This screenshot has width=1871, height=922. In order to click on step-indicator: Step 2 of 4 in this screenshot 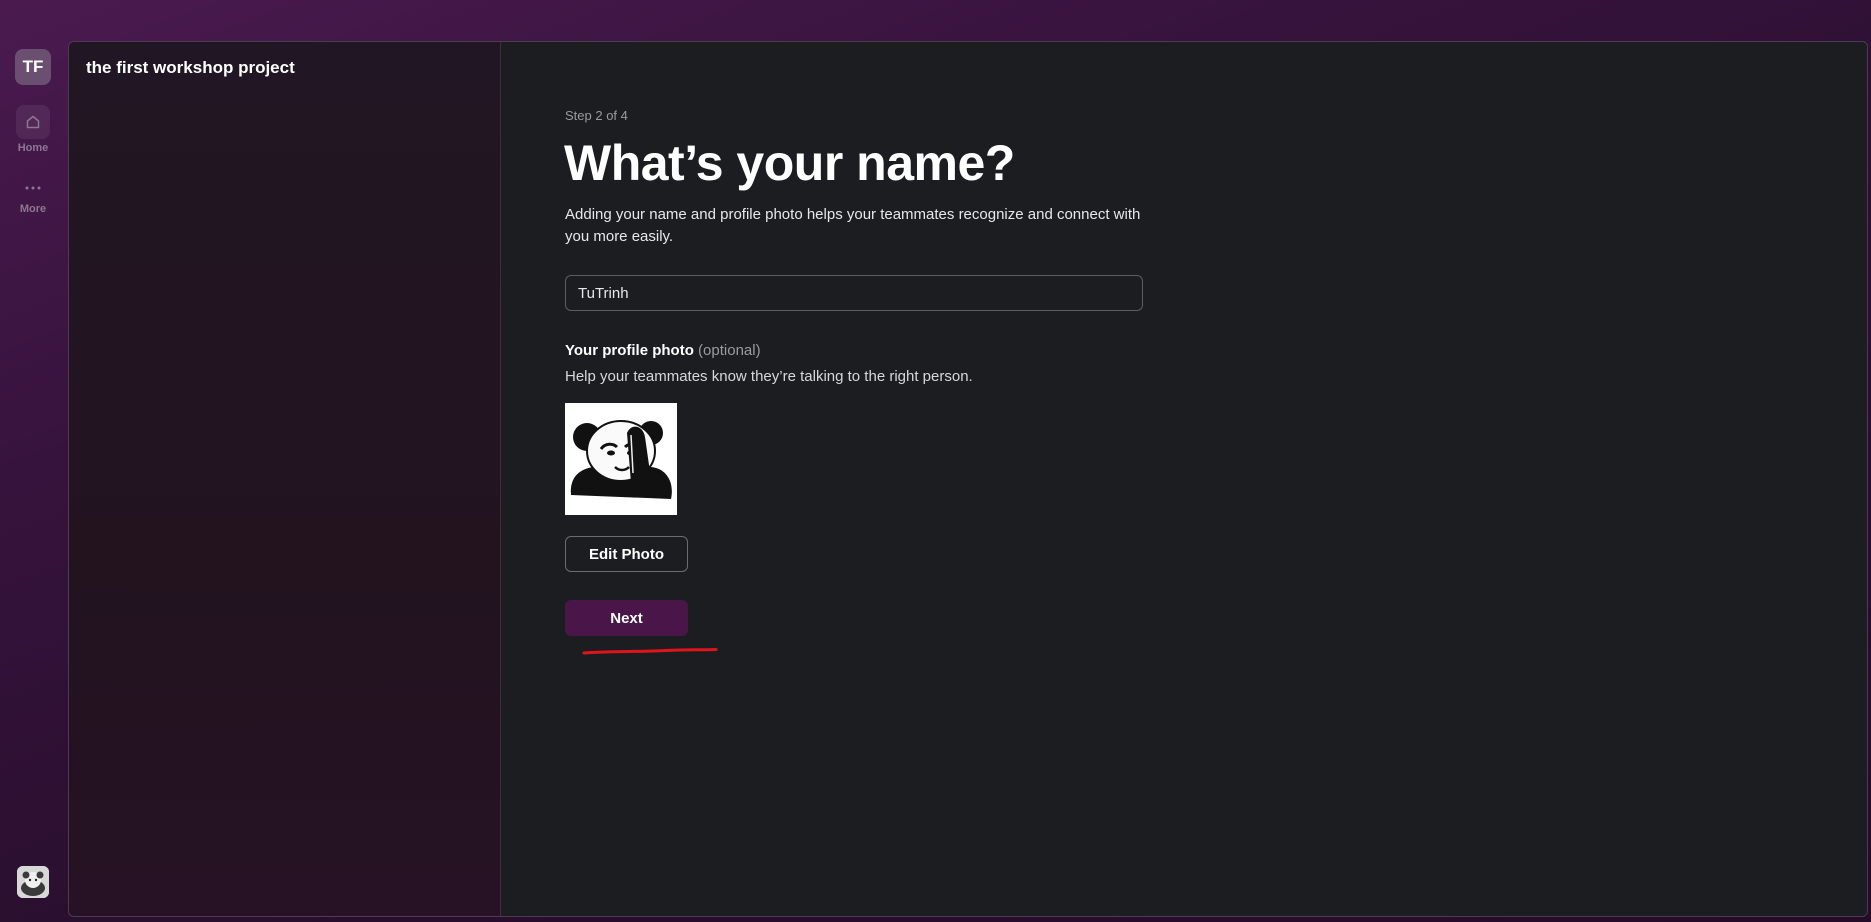, I will do `click(596, 115)`.